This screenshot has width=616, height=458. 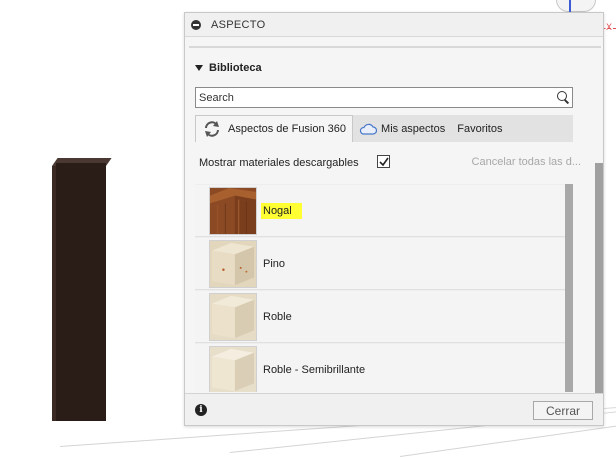 I want to click on library-section-header: Biblioteca, so click(x=228, y=68).